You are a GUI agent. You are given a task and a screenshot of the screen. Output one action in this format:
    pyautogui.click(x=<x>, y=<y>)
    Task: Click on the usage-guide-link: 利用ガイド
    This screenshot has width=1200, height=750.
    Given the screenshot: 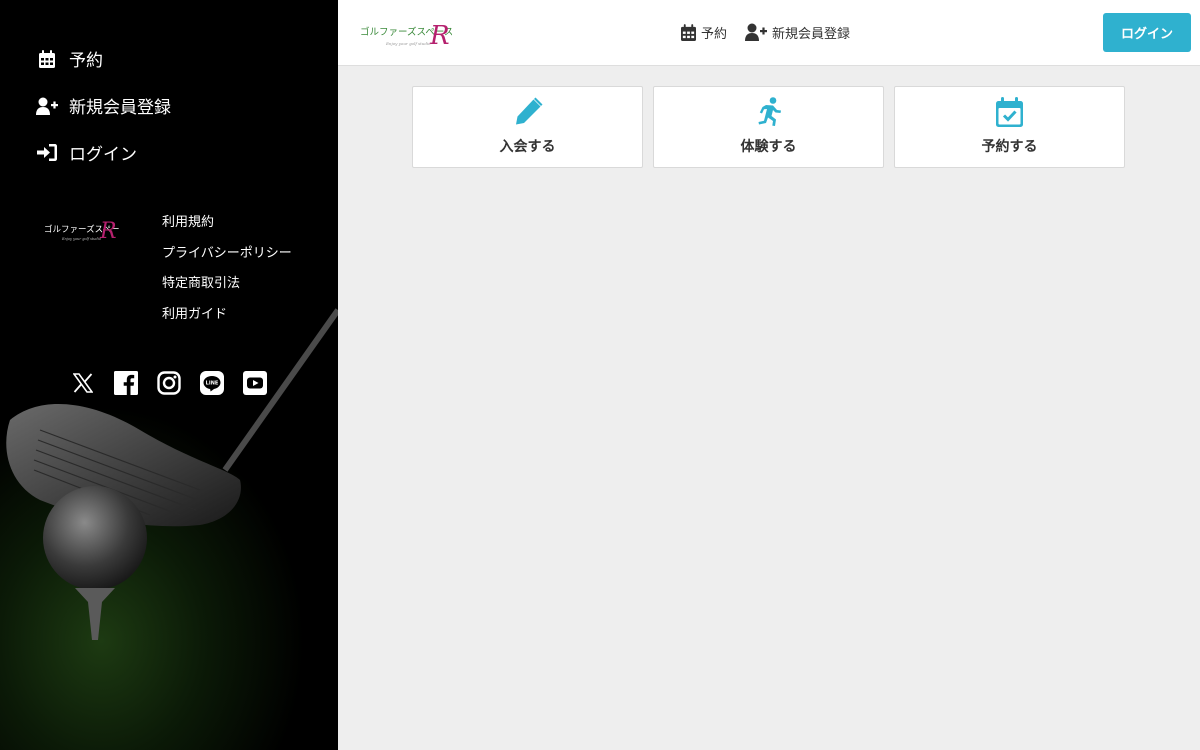 What is the action you would take?
    pyautogui.click(x=227, y=315)
    